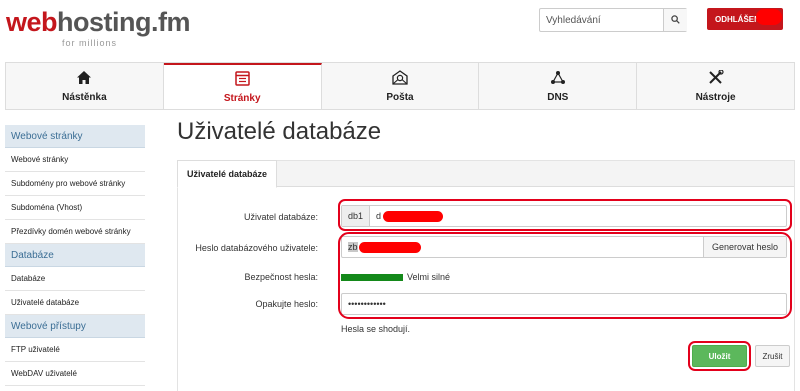  Describe the element at coordinates (280, 217) in the screenshot. I see `db-user-label: Uživatel databáze:` at that location.